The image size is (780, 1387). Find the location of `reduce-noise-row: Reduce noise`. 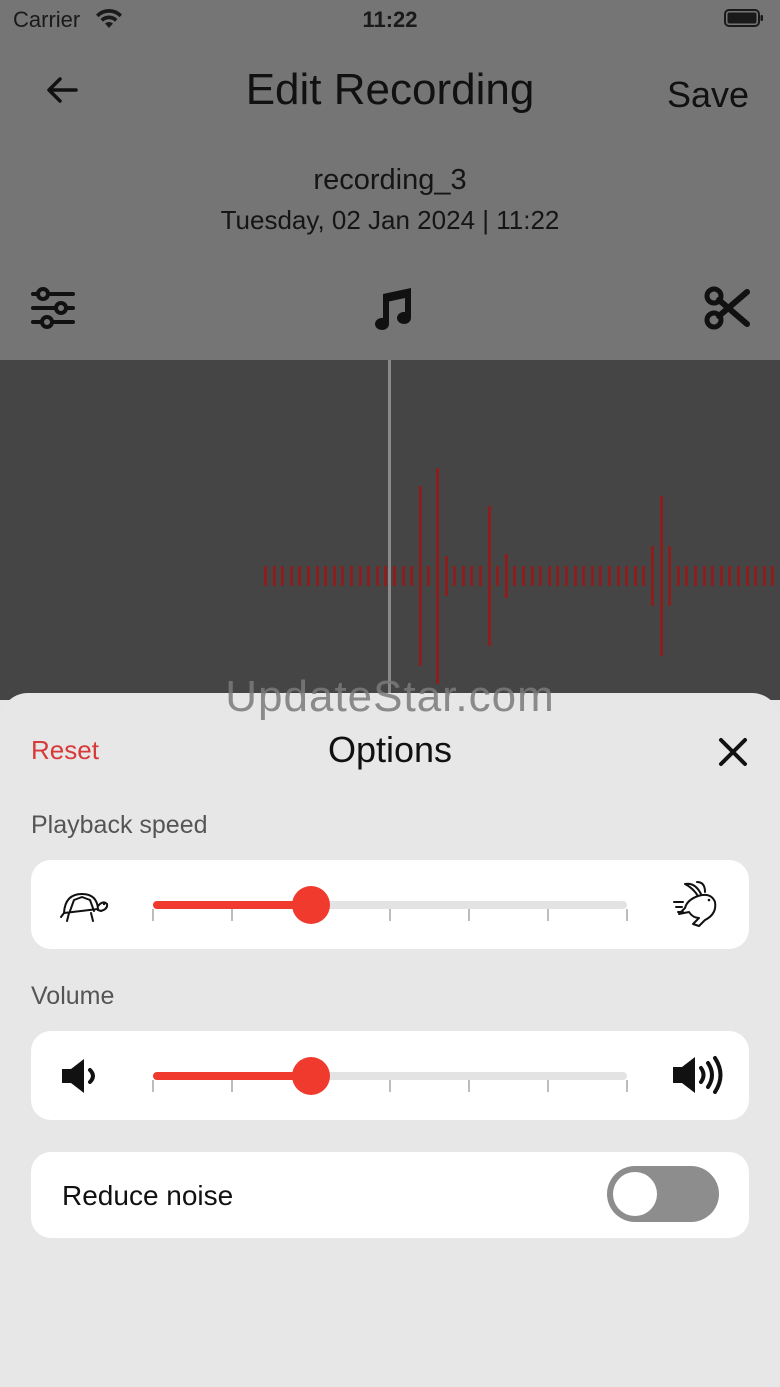

reduce-noise-row: Reduce noise is located at coordinates (390, 1195).